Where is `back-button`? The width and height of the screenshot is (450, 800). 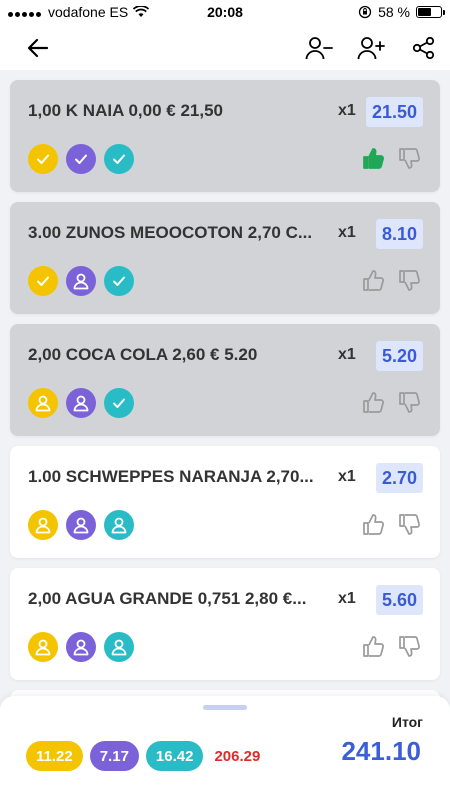 back-button is located at coordinates (38, 48).